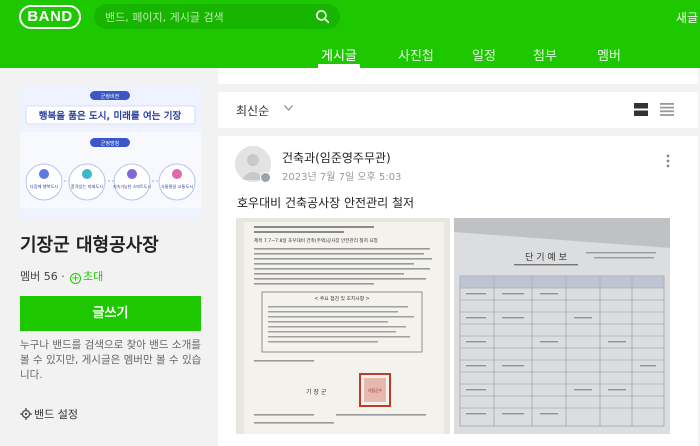  I want to click on invite-link: + 초대, so click(86, 276).